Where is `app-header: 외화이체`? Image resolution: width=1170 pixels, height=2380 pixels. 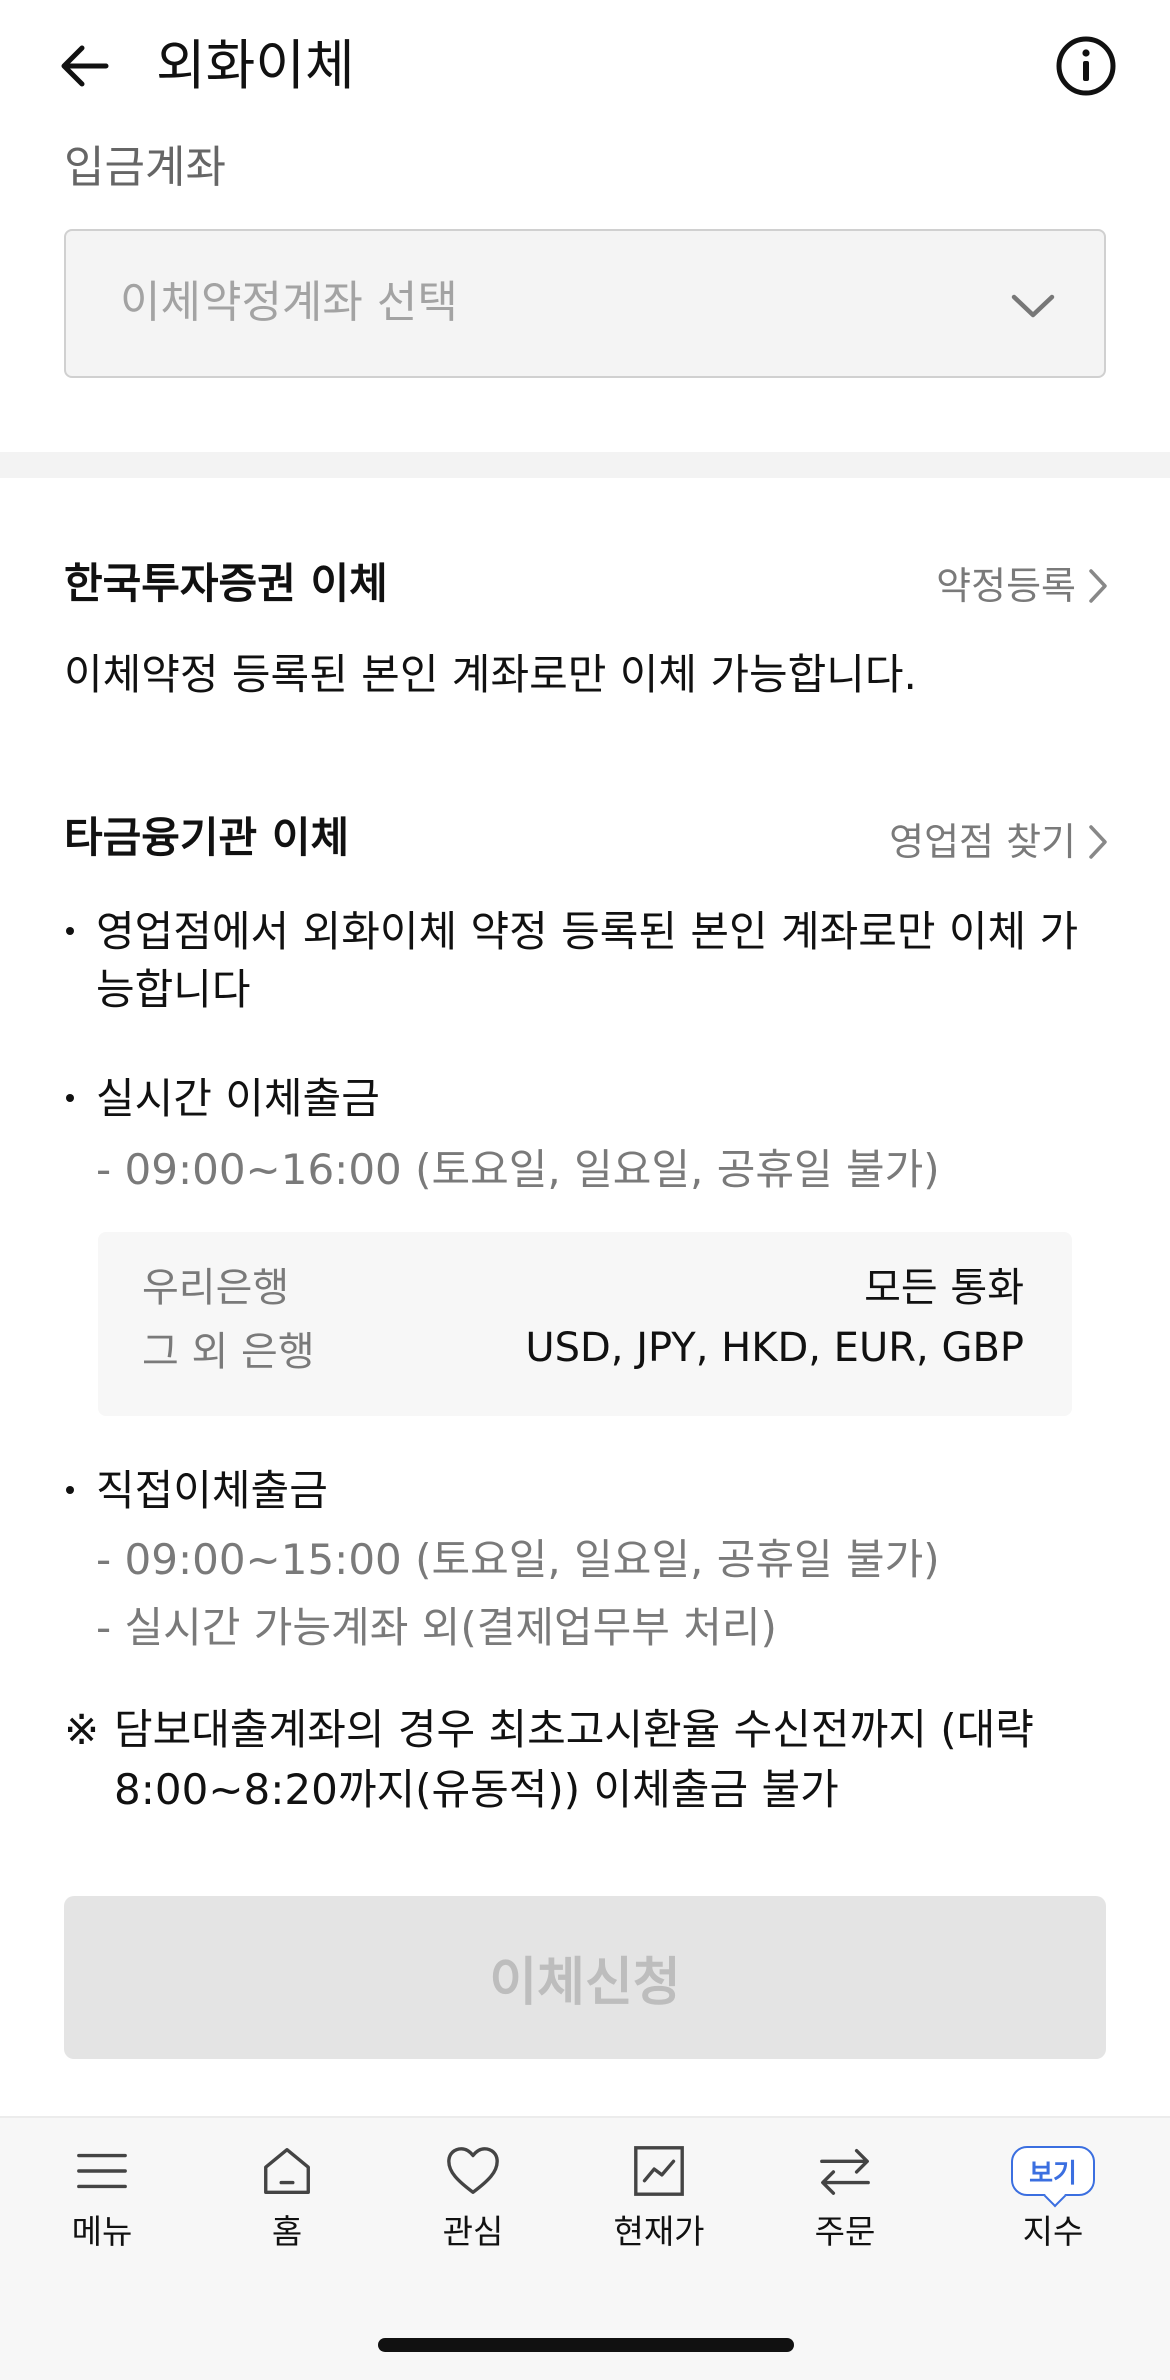
app-header: 외화이체 is located at coordinates (585, 66).